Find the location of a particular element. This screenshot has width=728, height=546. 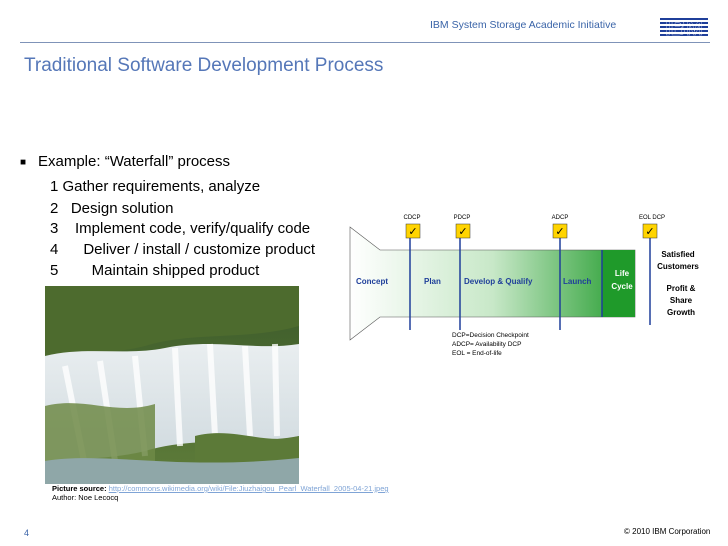

outcome-label: Share is located at coordinates (681, 300).